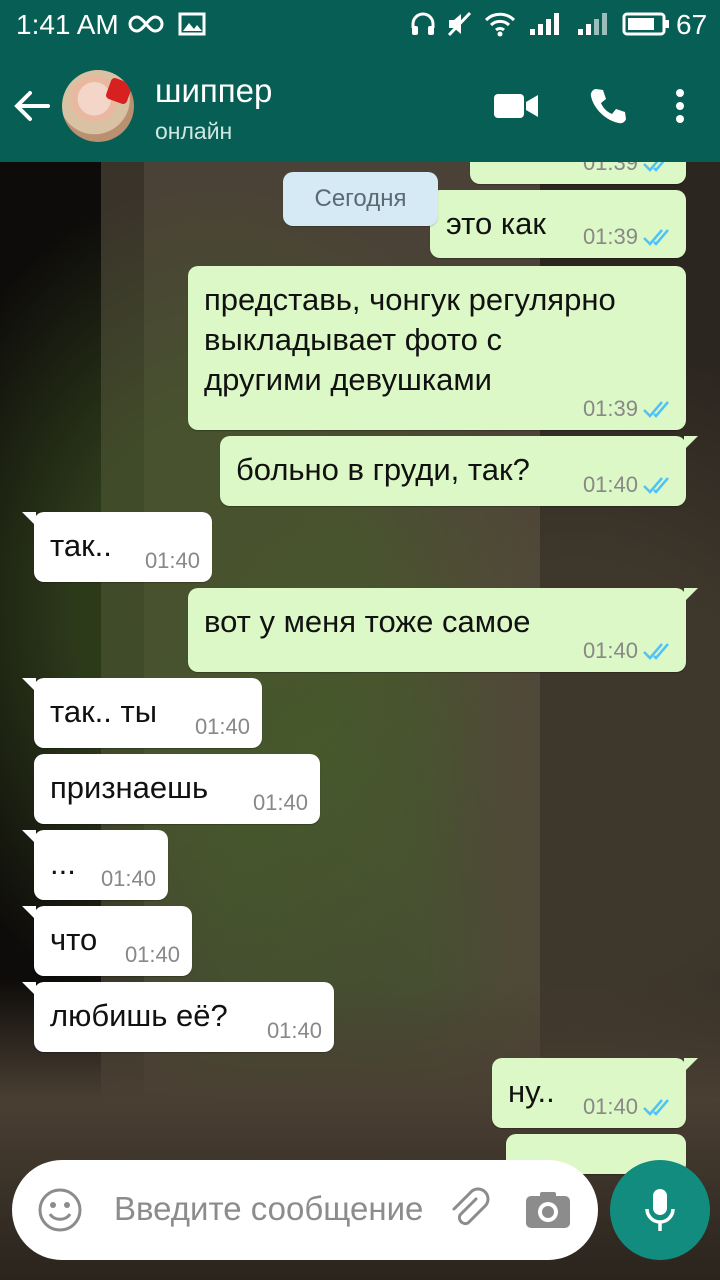  What do you see at coordinates (103, 711) in the screenshot?
I see `message-text: так.. ты` at bounding box center [103, 711].